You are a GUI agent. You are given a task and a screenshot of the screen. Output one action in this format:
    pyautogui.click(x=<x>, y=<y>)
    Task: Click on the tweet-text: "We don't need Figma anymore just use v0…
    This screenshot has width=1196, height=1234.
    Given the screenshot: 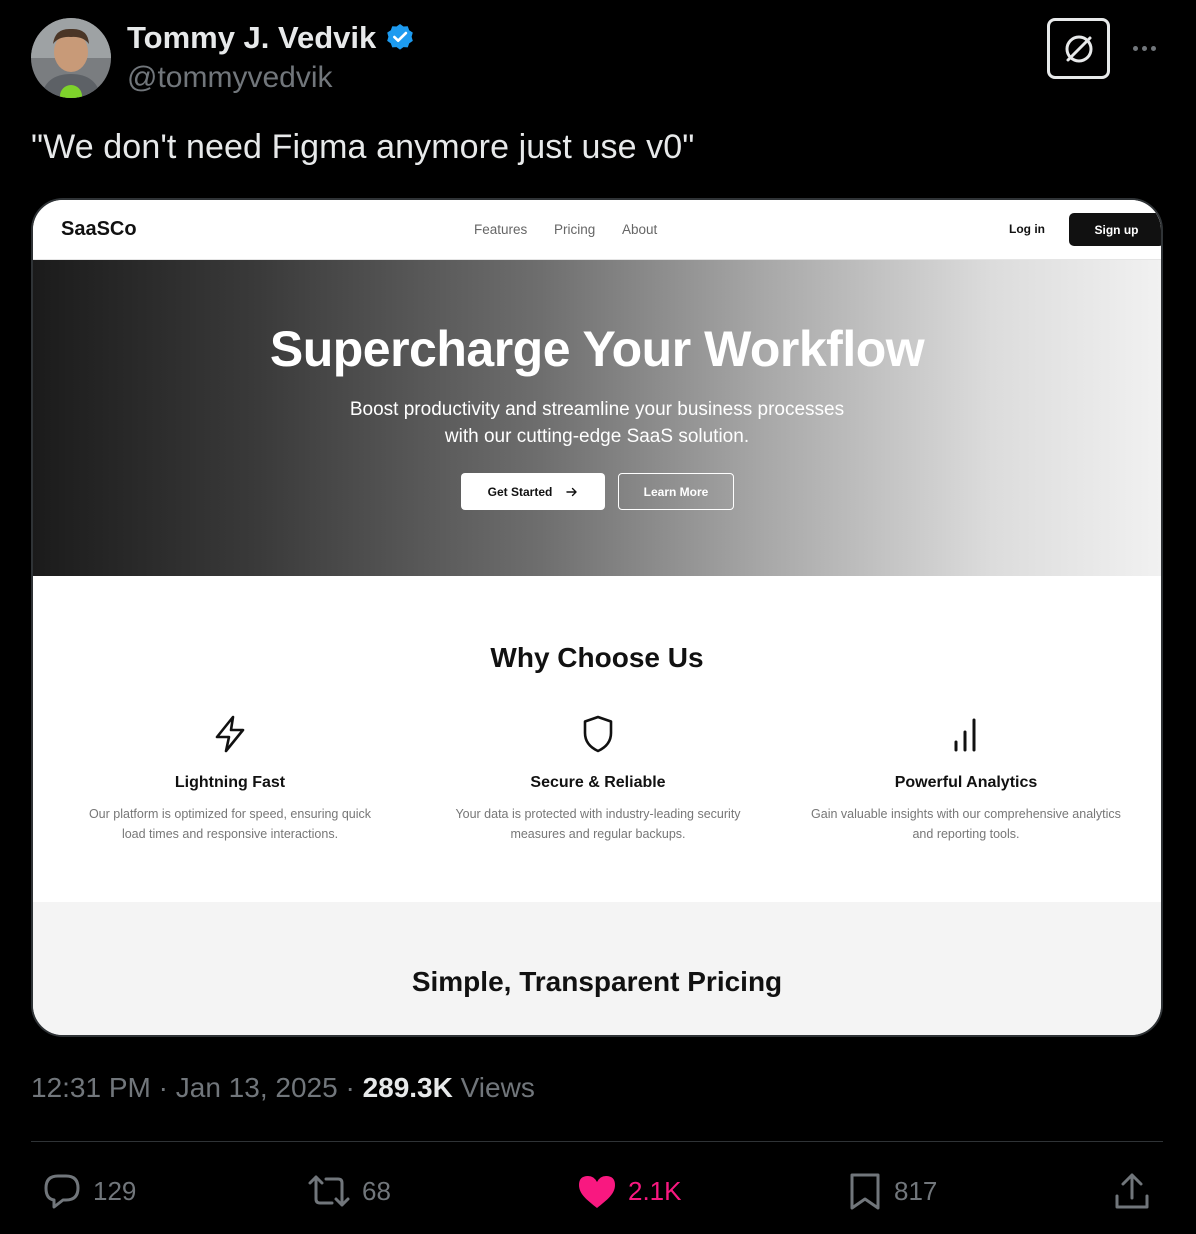 What is the action you would take?
    pyautogui.click(x=363, y=147)
    